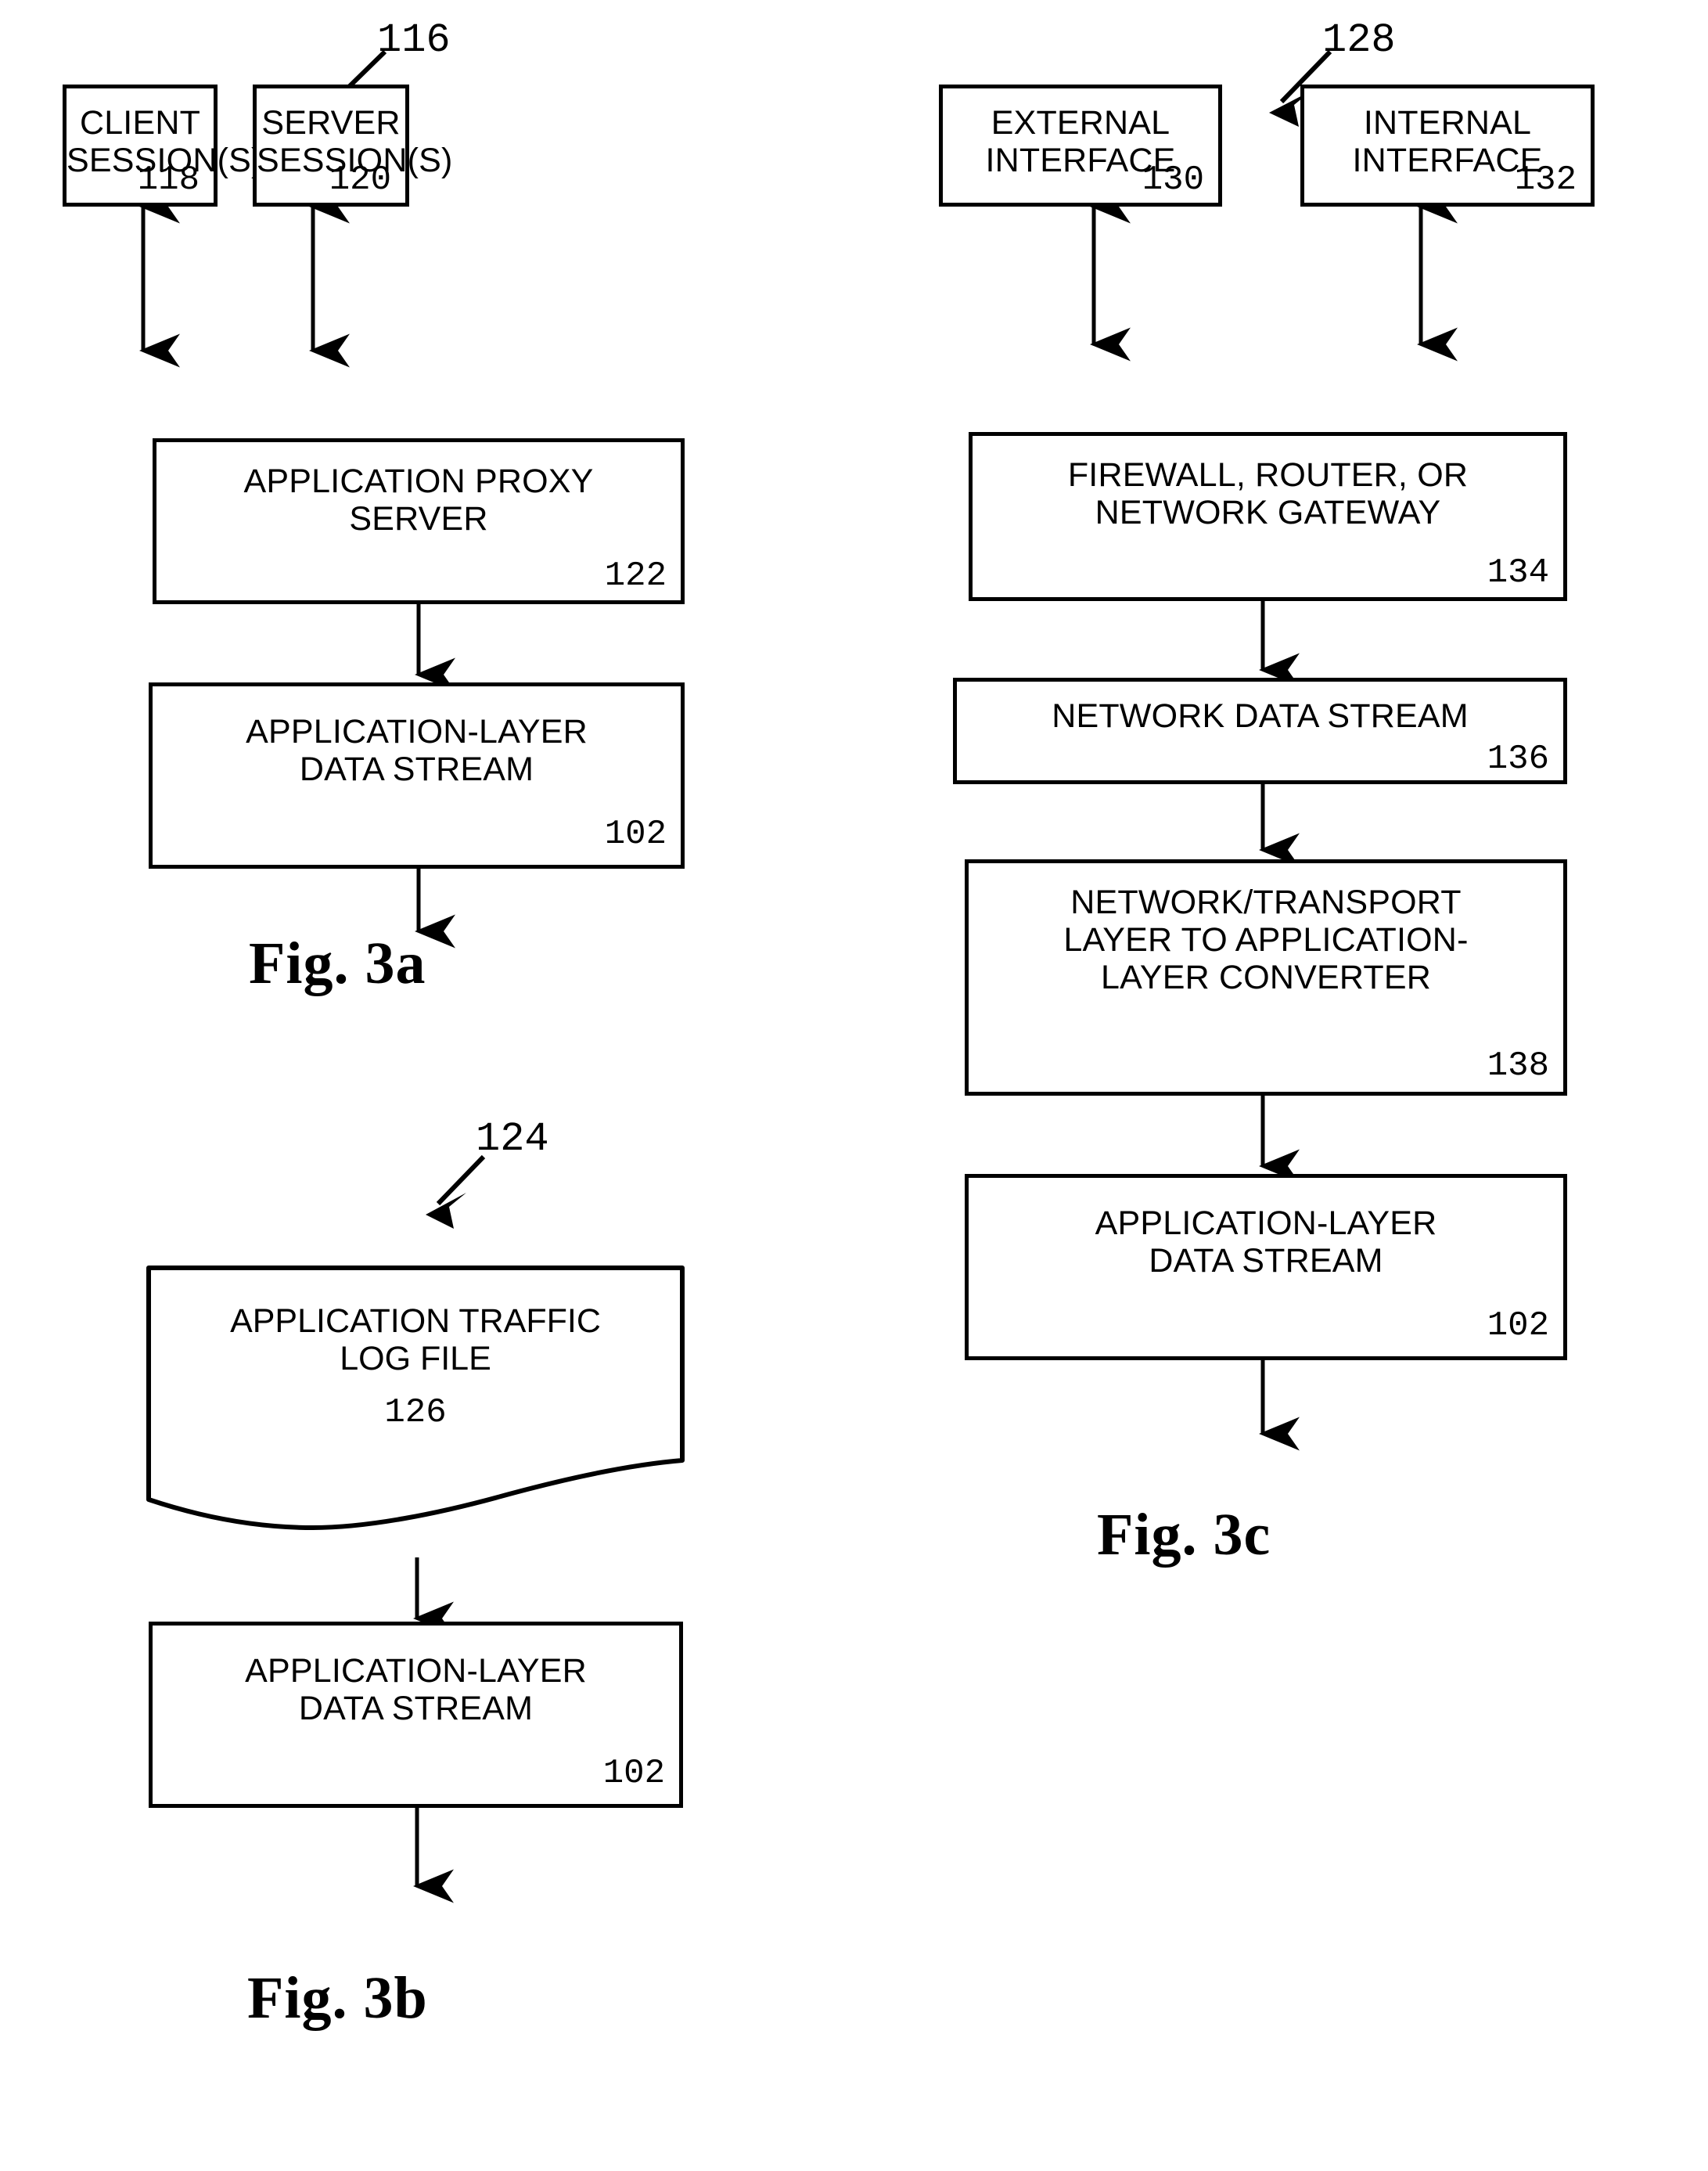  I want to click on internal-interface-refnum: 132, so click(1545, 180).